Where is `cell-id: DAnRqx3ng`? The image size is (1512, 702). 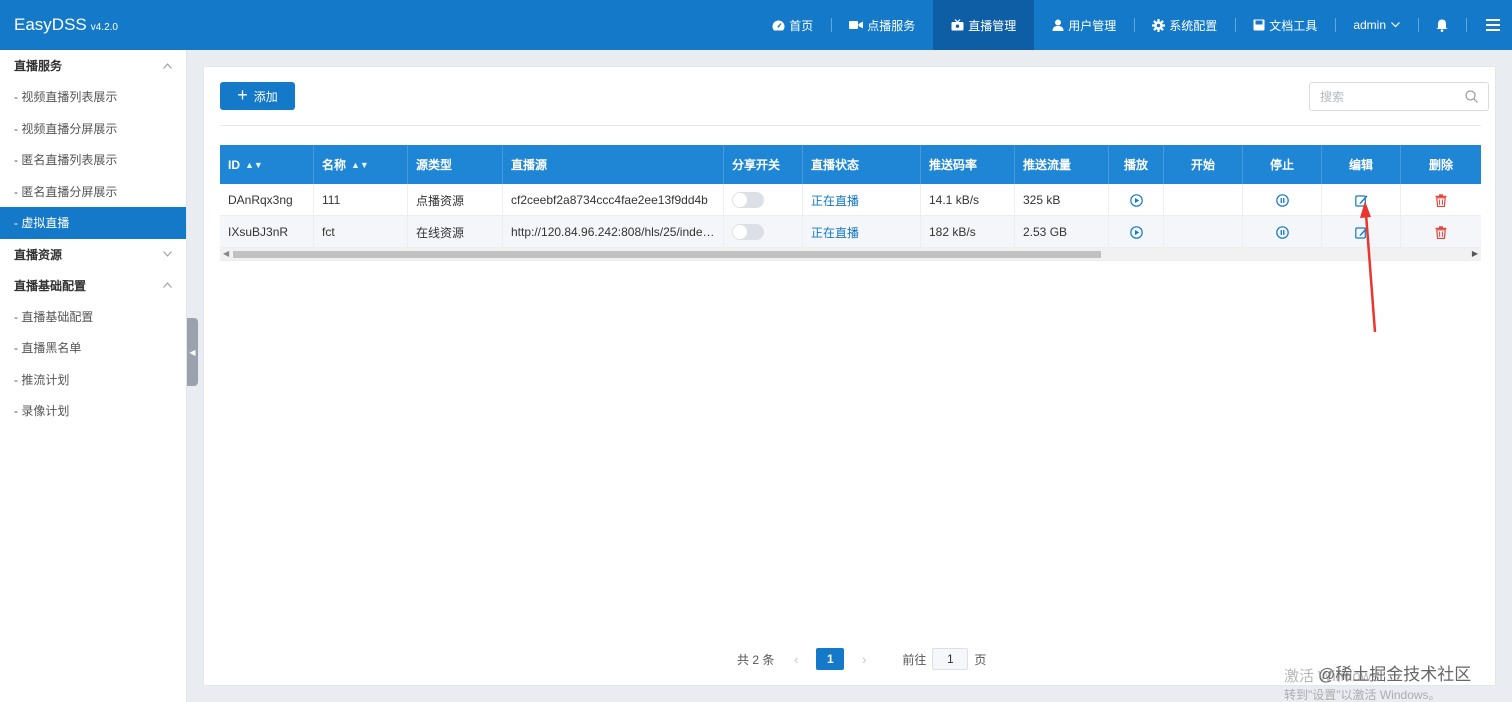 cell-id: DAnRqx3ng is located at coordinates (267, 200).